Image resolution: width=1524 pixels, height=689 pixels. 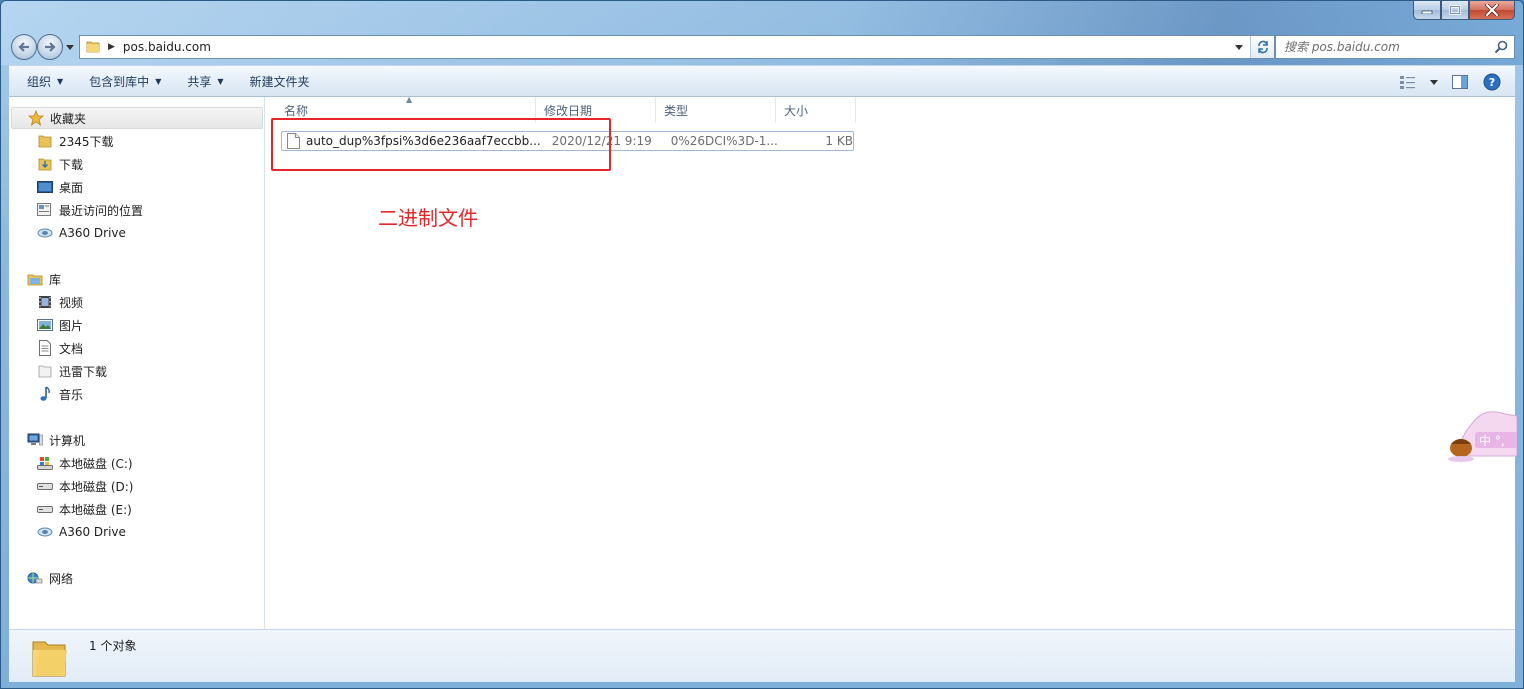 I want to click on new-folder-button: 新建文件夹, so click(x=280, y=81).